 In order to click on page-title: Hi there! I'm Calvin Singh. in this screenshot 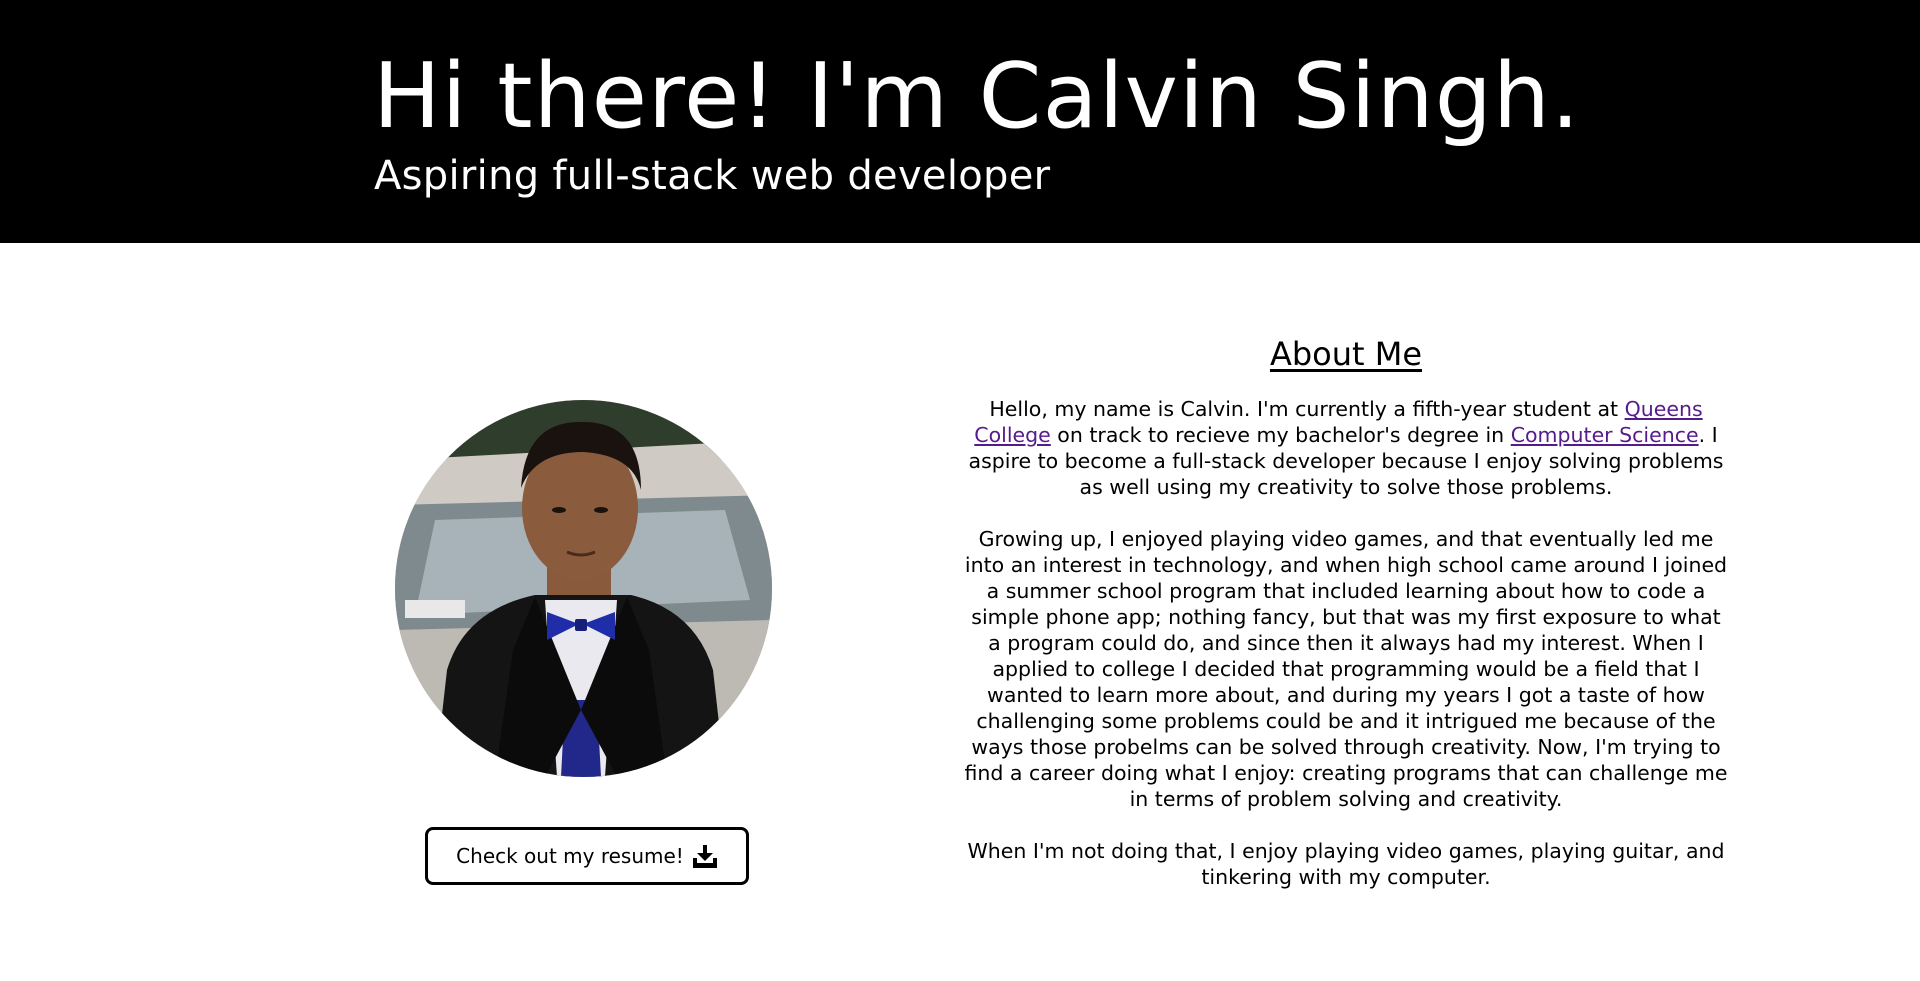, I will do `click(977, 96)`.